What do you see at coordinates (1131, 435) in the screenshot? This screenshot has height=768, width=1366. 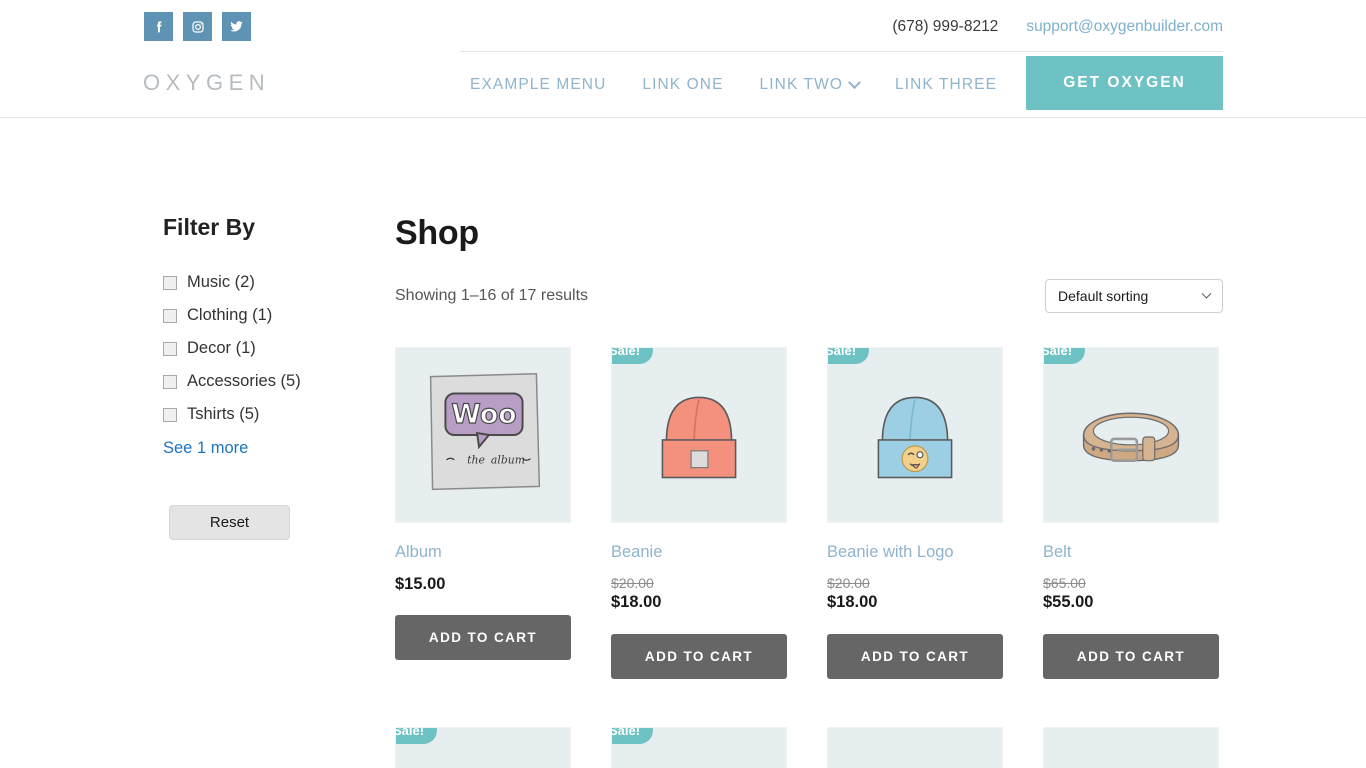 I see `product-image-belt: Sale!` at bounding box center [1131, 435].